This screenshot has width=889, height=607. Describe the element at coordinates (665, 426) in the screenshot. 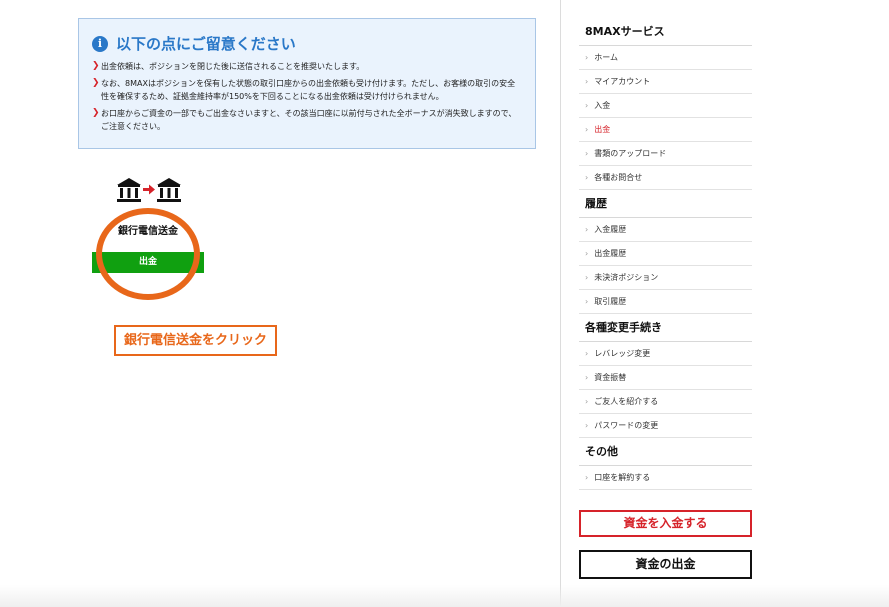

I see `sidebar-item-password-change: › パスワードの変更` at that location.